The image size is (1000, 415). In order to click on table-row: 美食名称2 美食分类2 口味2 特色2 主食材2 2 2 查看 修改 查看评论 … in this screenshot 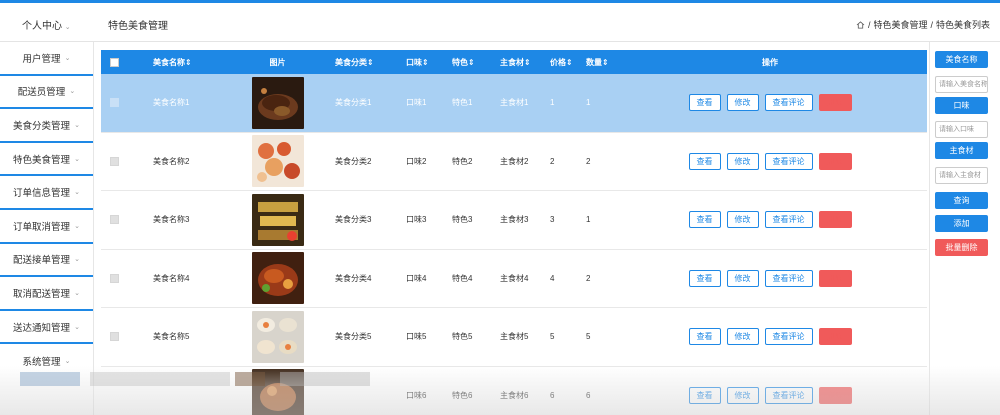, I will do `click(514, 161)`.